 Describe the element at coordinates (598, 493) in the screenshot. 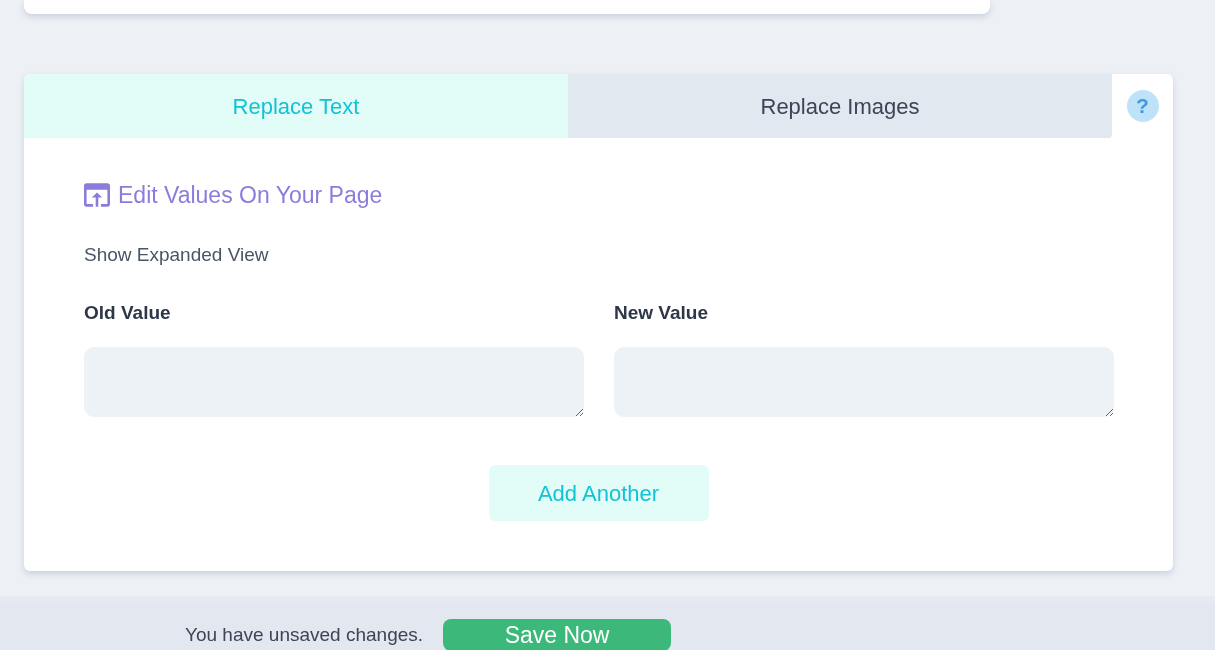

I see `add-another-button: Add Another` at that location.